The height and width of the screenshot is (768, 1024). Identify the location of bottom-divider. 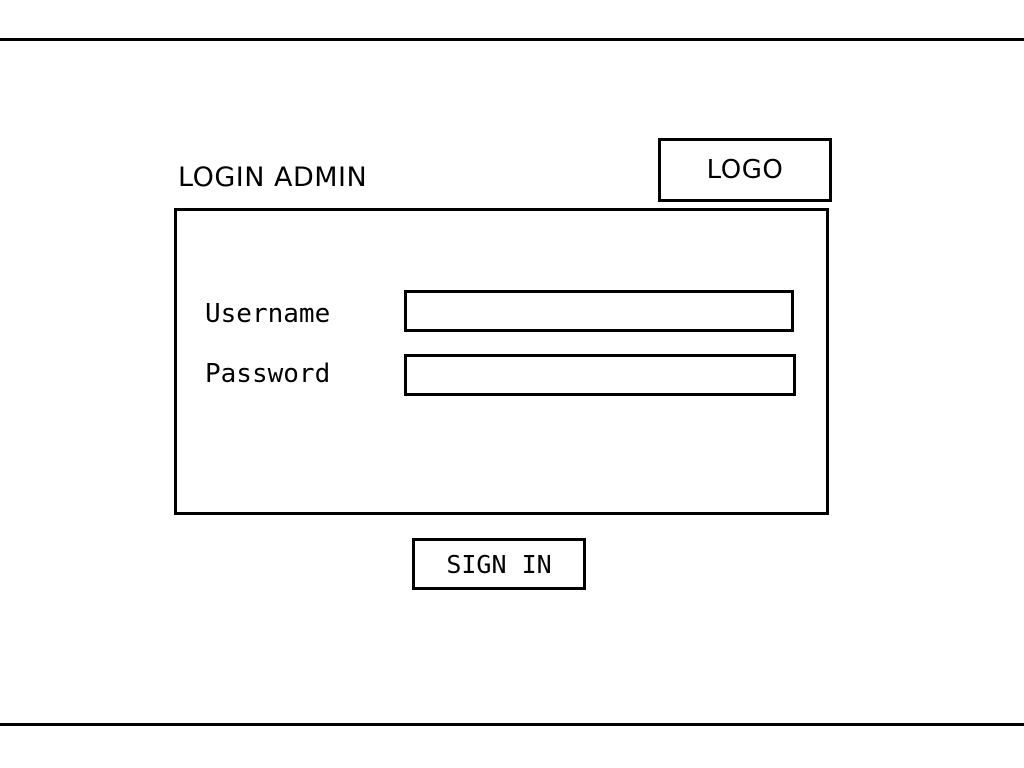
(512, 724).